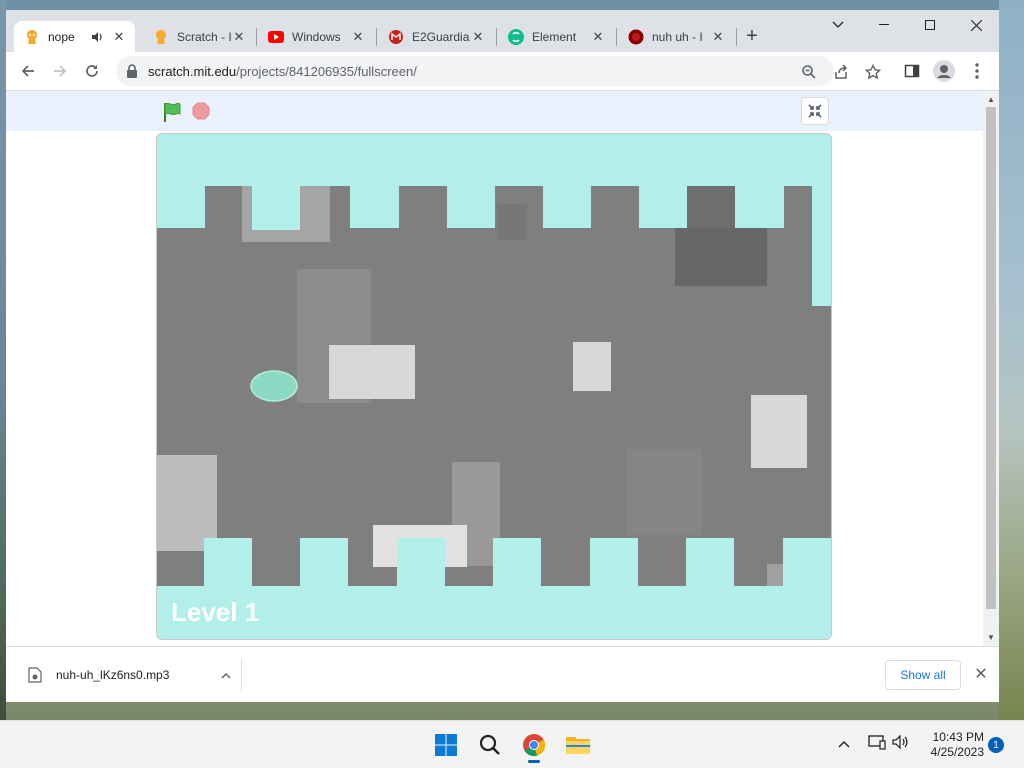 Image resolution: width=1024 pixels, height=768 pixels. What do you see at coordinates (192, 71) in the screenshot?
I see `url-host: scratch.mit.edu` at bounding box center [192, 71].